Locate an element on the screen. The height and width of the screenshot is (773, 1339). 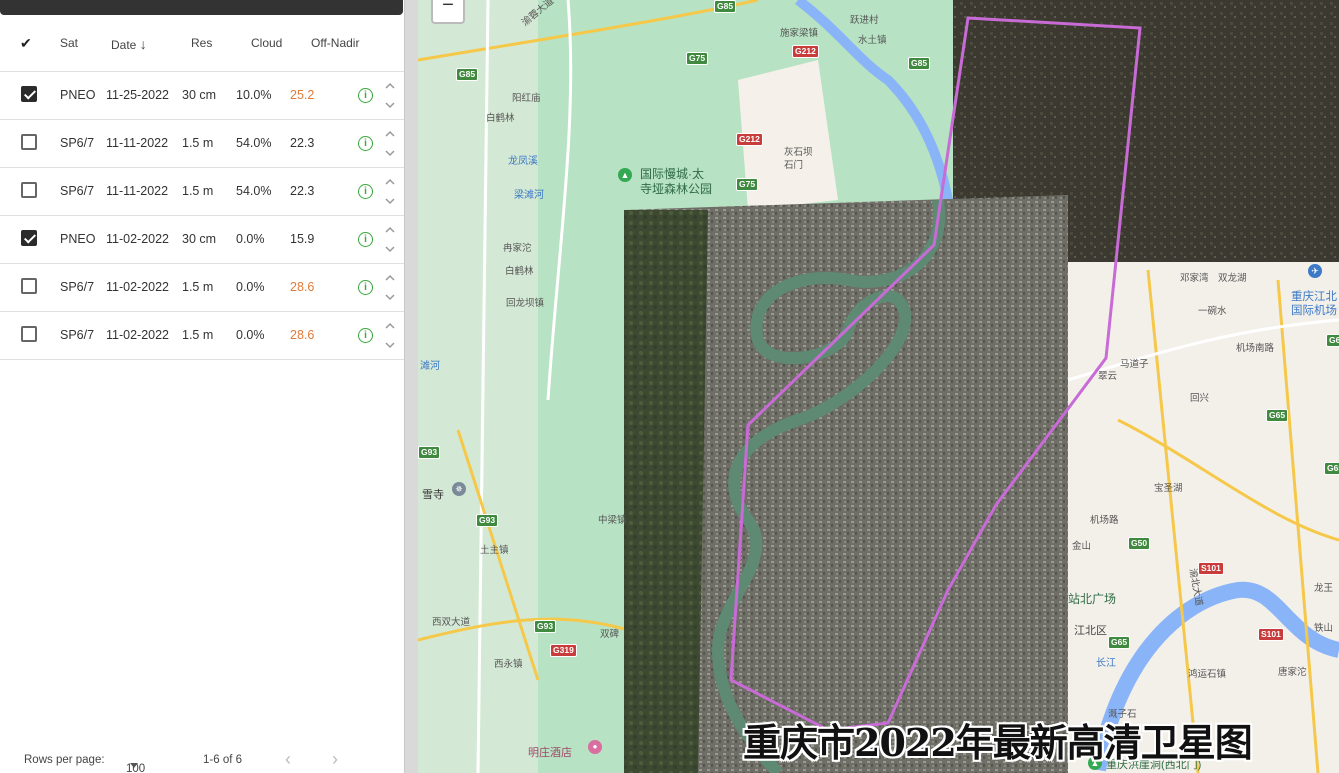
table-row: PNEO 11-25-2022 30 cm 10.0% 25.2 i is located at coordinates (202, 96).